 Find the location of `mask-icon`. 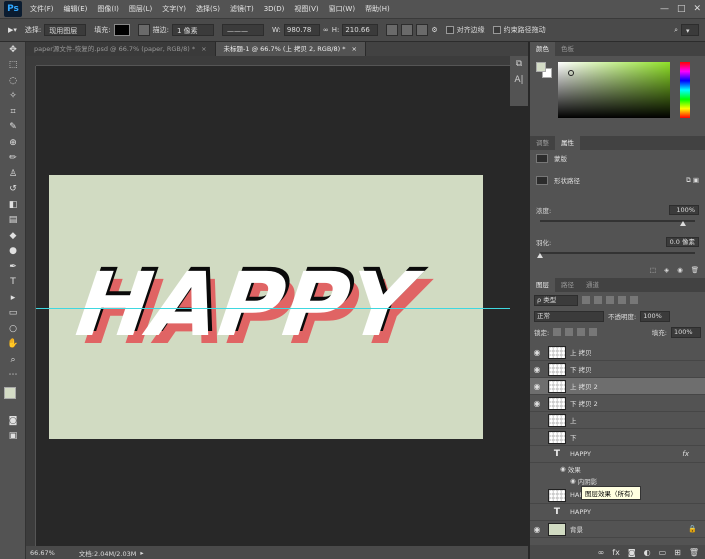

mask-icon is located at coordinates (542, 158).